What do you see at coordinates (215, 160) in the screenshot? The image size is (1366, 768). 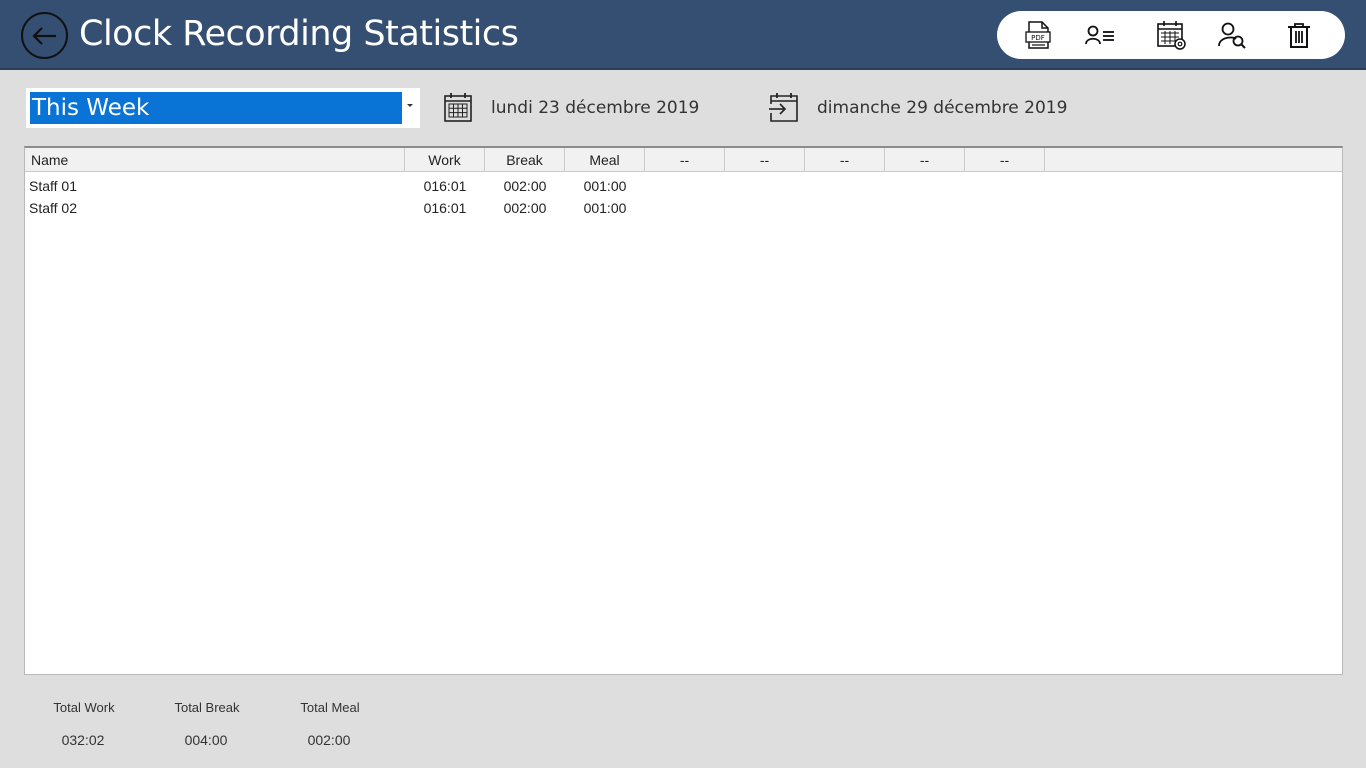 I see `column-header-name: Name` at bounding box center [215, 160].